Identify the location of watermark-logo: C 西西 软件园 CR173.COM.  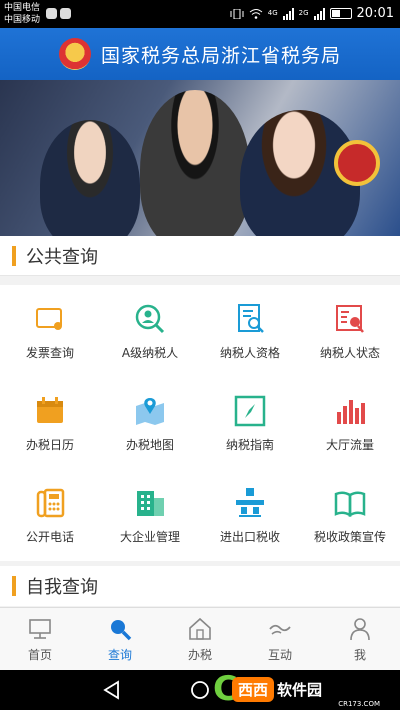
(300, 689).